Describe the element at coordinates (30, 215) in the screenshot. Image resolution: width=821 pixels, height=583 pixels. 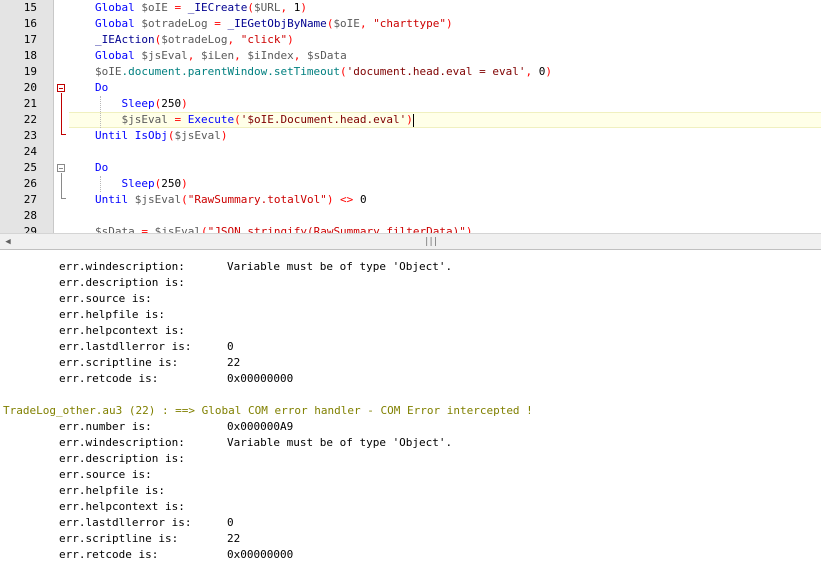
I see `line-number: 28` at that location.